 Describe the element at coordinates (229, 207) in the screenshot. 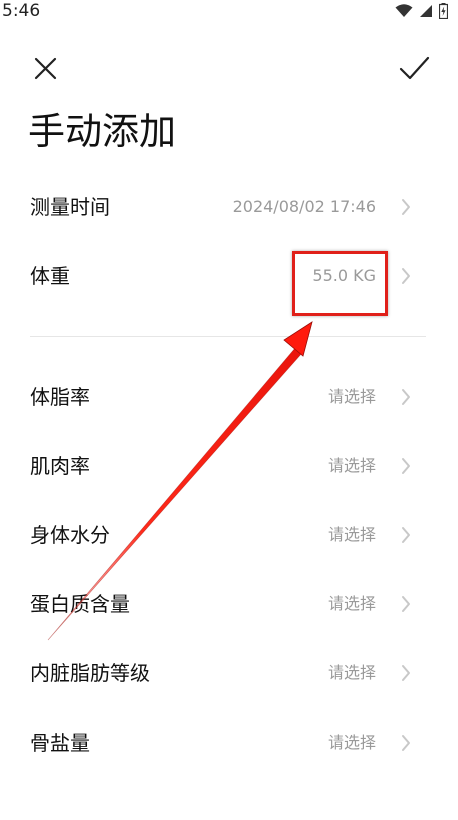

I see `row-measure-time: 测量时间 2024/08/02 17:46` at that location.